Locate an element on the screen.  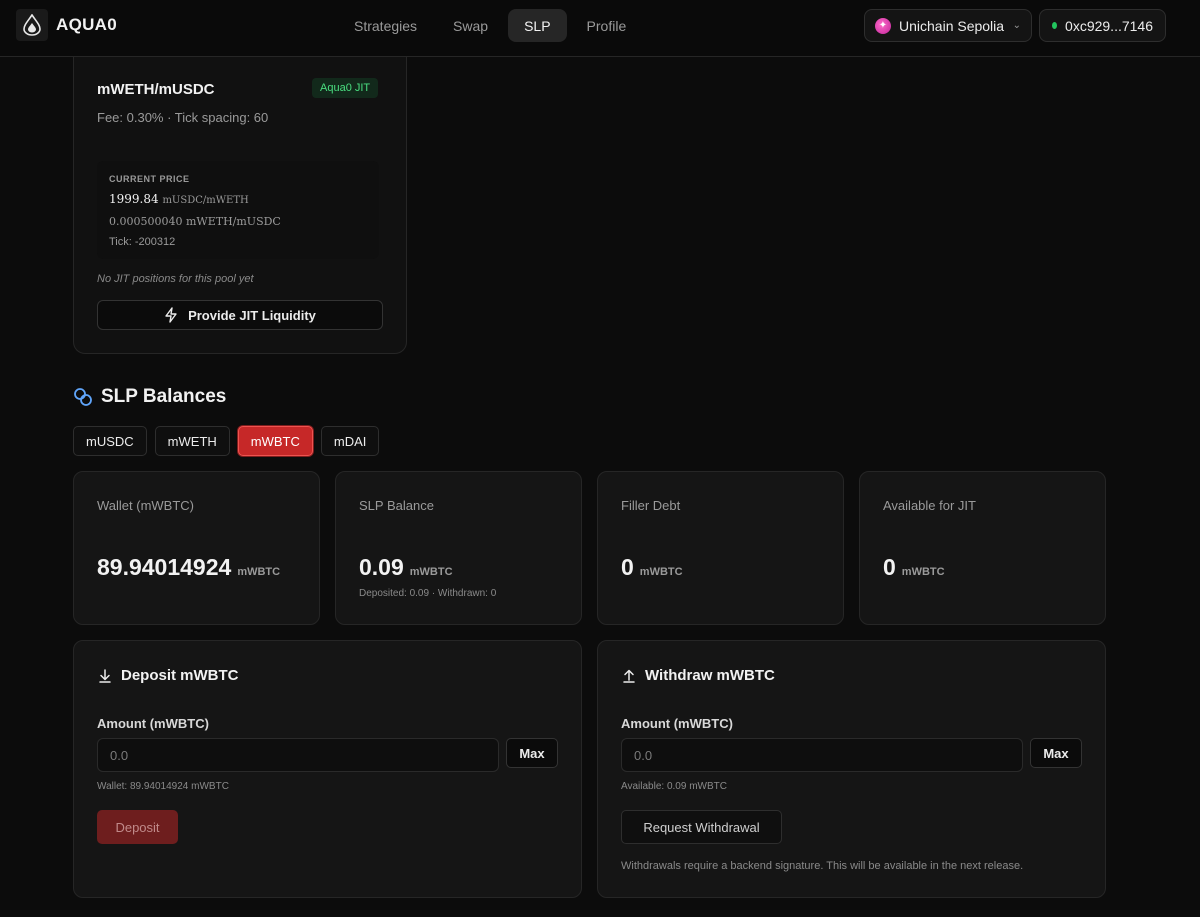
deposit-amount-input is located at coordinates (298, 755).